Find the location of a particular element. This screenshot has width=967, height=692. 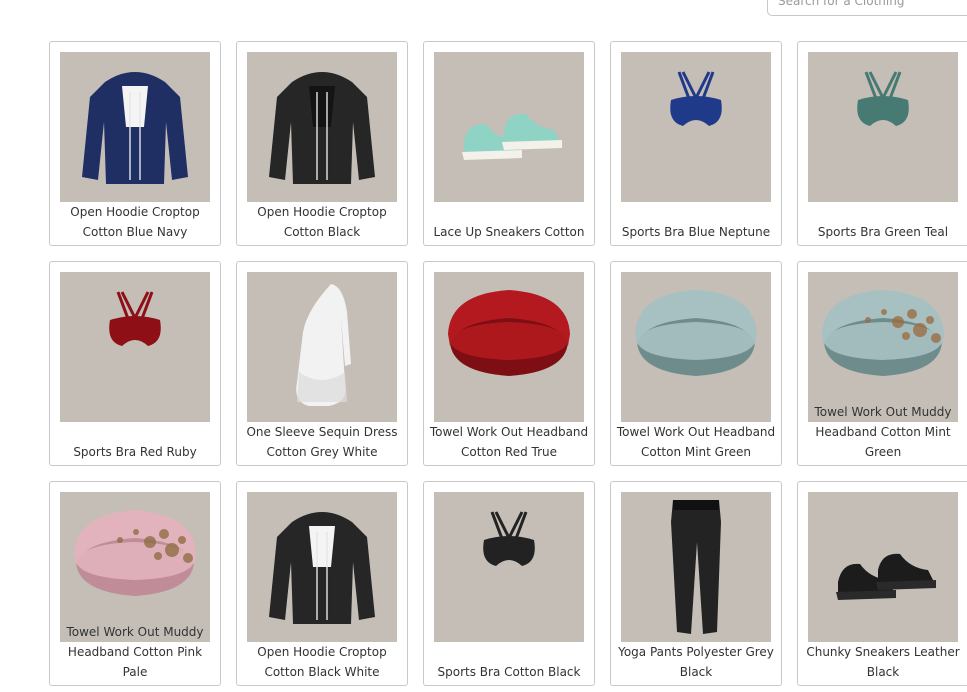

clothing-label: Sports Bra Red Ruby is located at coordinates (135, 452).